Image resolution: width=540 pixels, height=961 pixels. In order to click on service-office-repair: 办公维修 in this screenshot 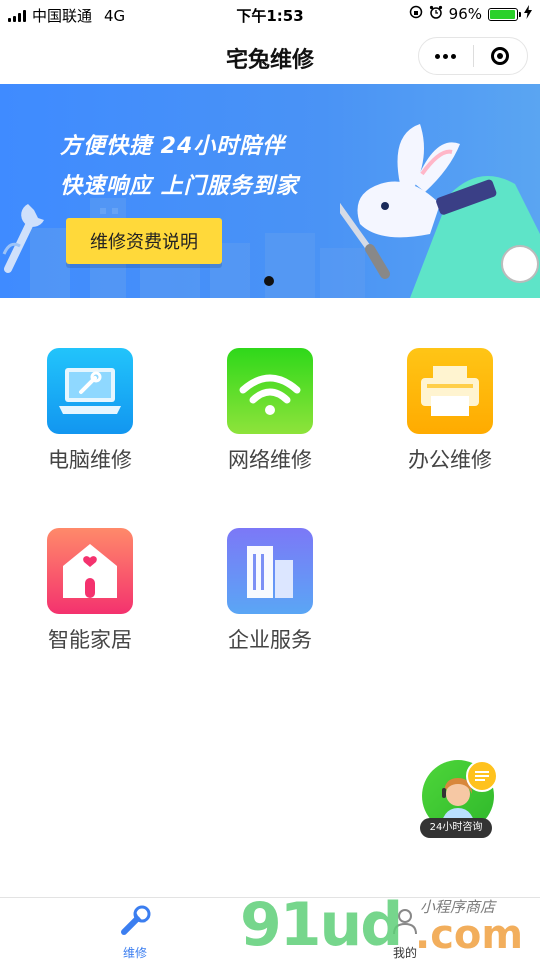, I will do `click(450, 411)`.